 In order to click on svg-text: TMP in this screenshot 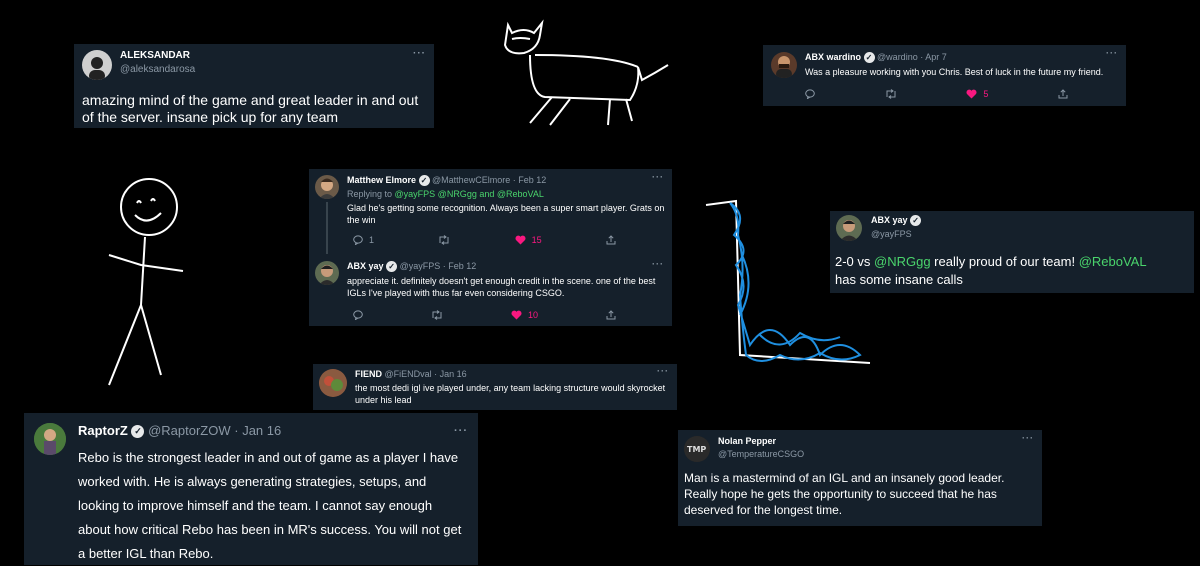, I will do `click(696, 449)`.